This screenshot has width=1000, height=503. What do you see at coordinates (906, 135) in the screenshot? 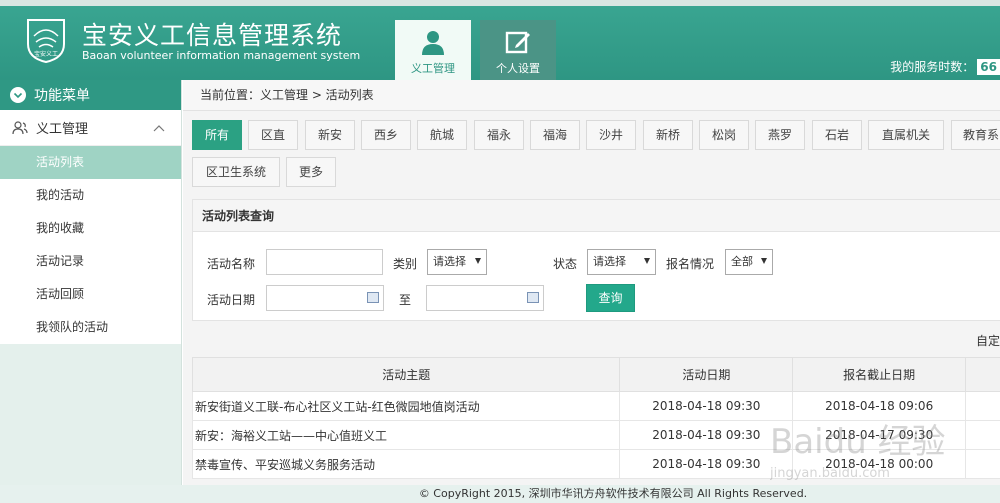
I see `region-direct-agencies: 直属机关` at bounding box center [906, 135].